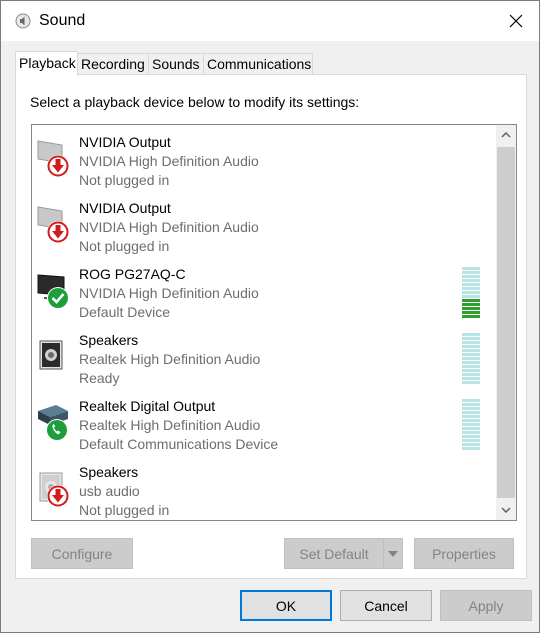 The image size is (540, 633). Describe the element at coordinates (99, 378) in the screenshot. I see `device-status: Ready` at that location.